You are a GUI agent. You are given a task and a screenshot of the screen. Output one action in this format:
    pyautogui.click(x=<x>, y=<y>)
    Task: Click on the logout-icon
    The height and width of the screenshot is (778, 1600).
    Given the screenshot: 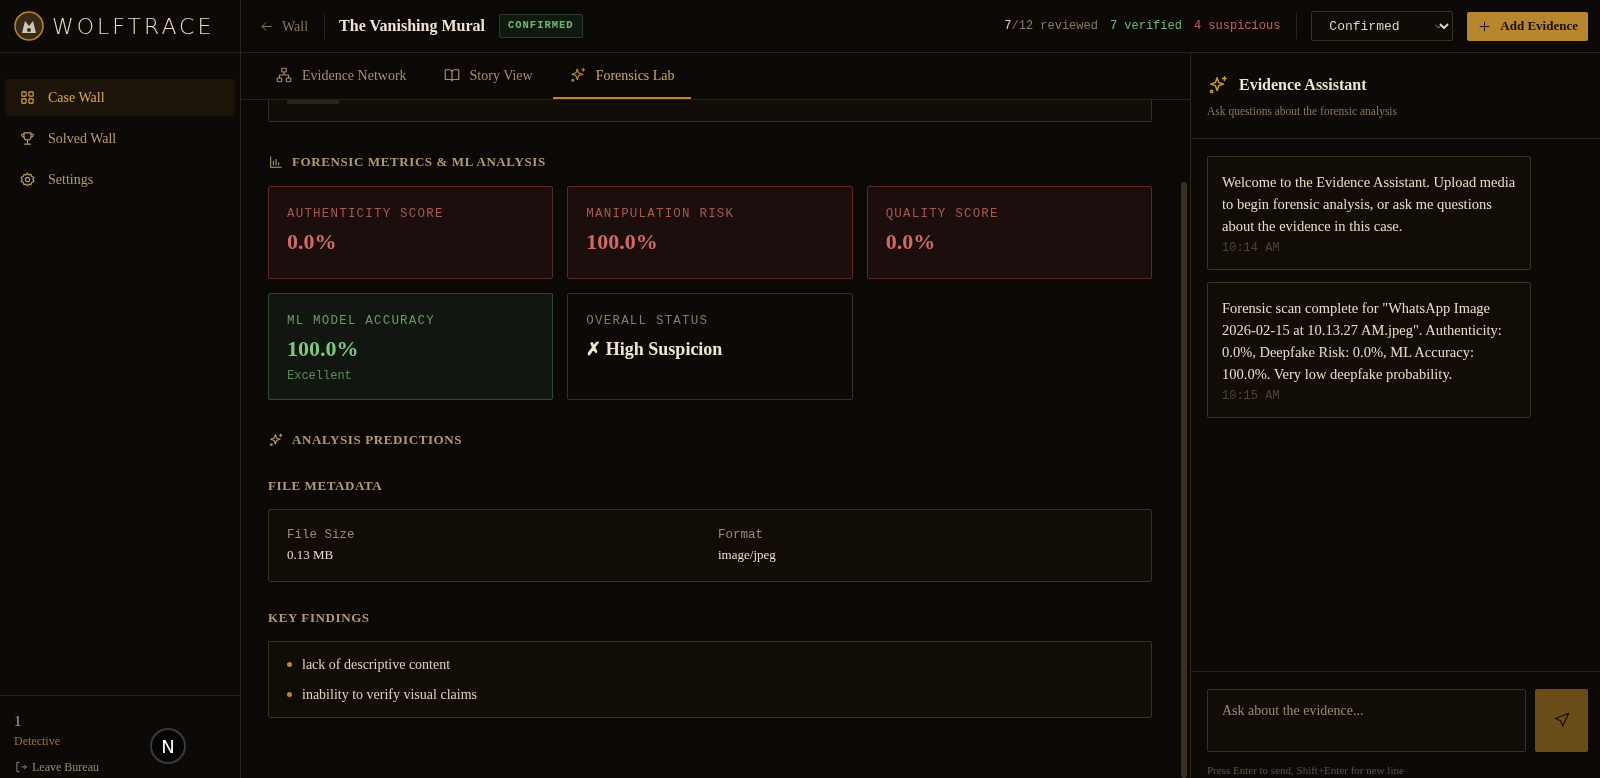 What is the action you would take?
    pyautogui.click(x=21, y=767)
    